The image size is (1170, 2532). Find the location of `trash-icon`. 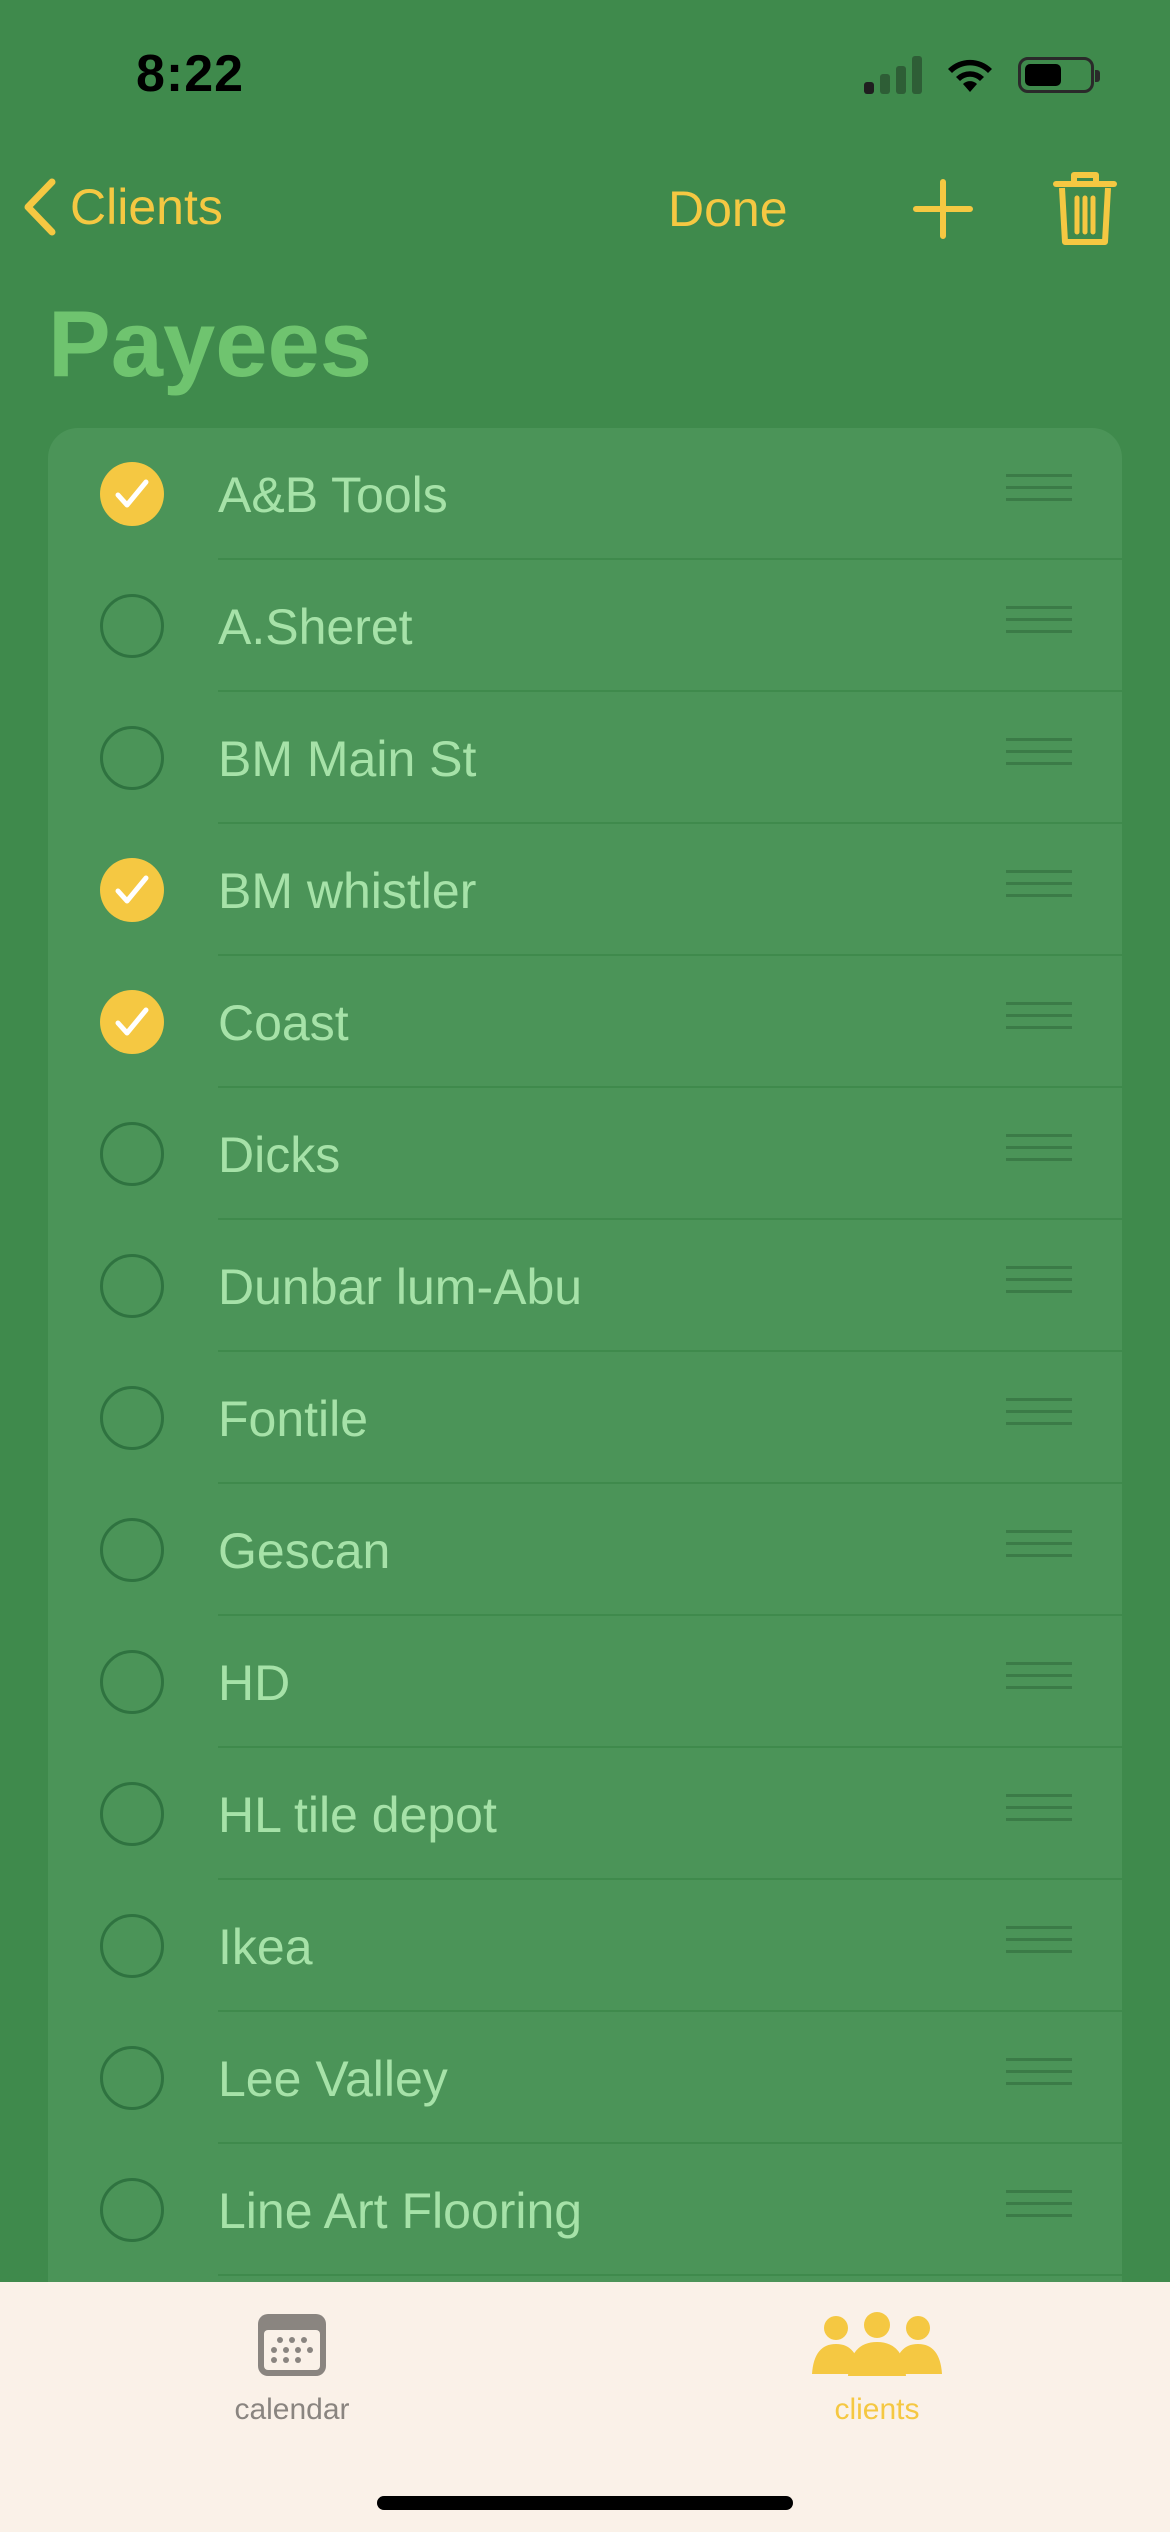

trash-icon is located at coordinates (1085, 208).